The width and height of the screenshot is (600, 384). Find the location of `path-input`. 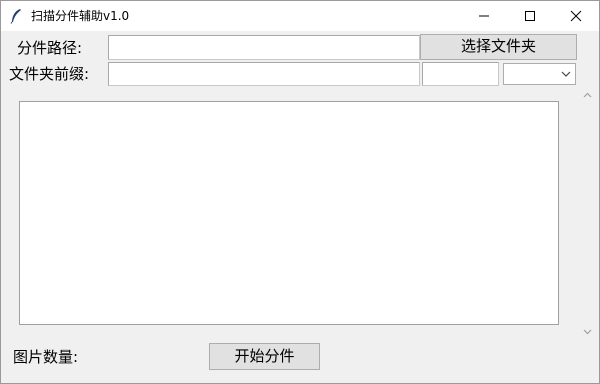

path-input is located at coordinates (264, 47).